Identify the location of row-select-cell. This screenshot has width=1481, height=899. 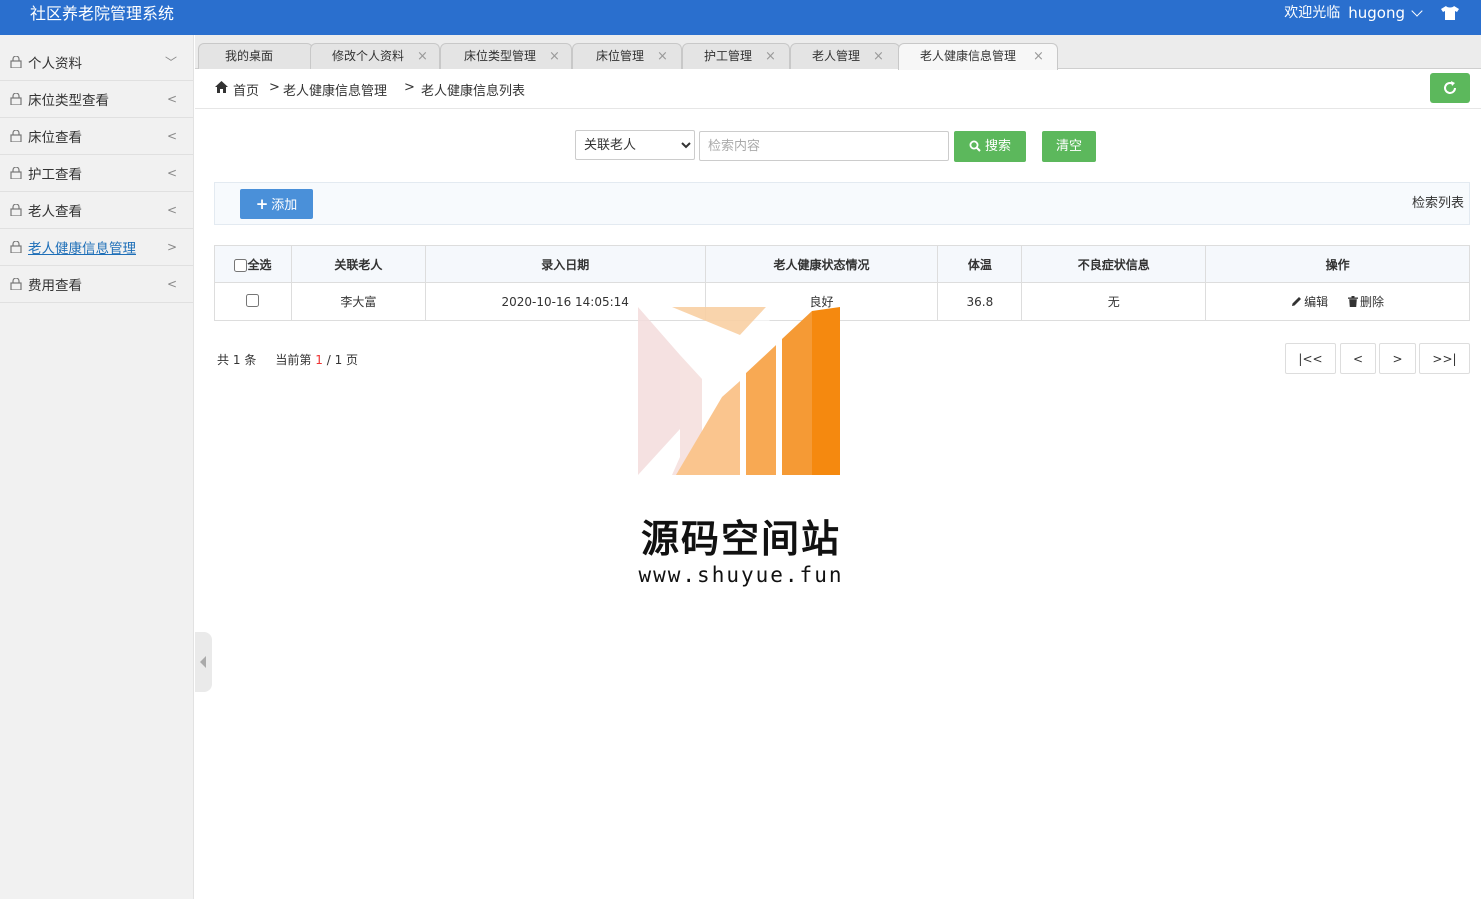
(253, 301).